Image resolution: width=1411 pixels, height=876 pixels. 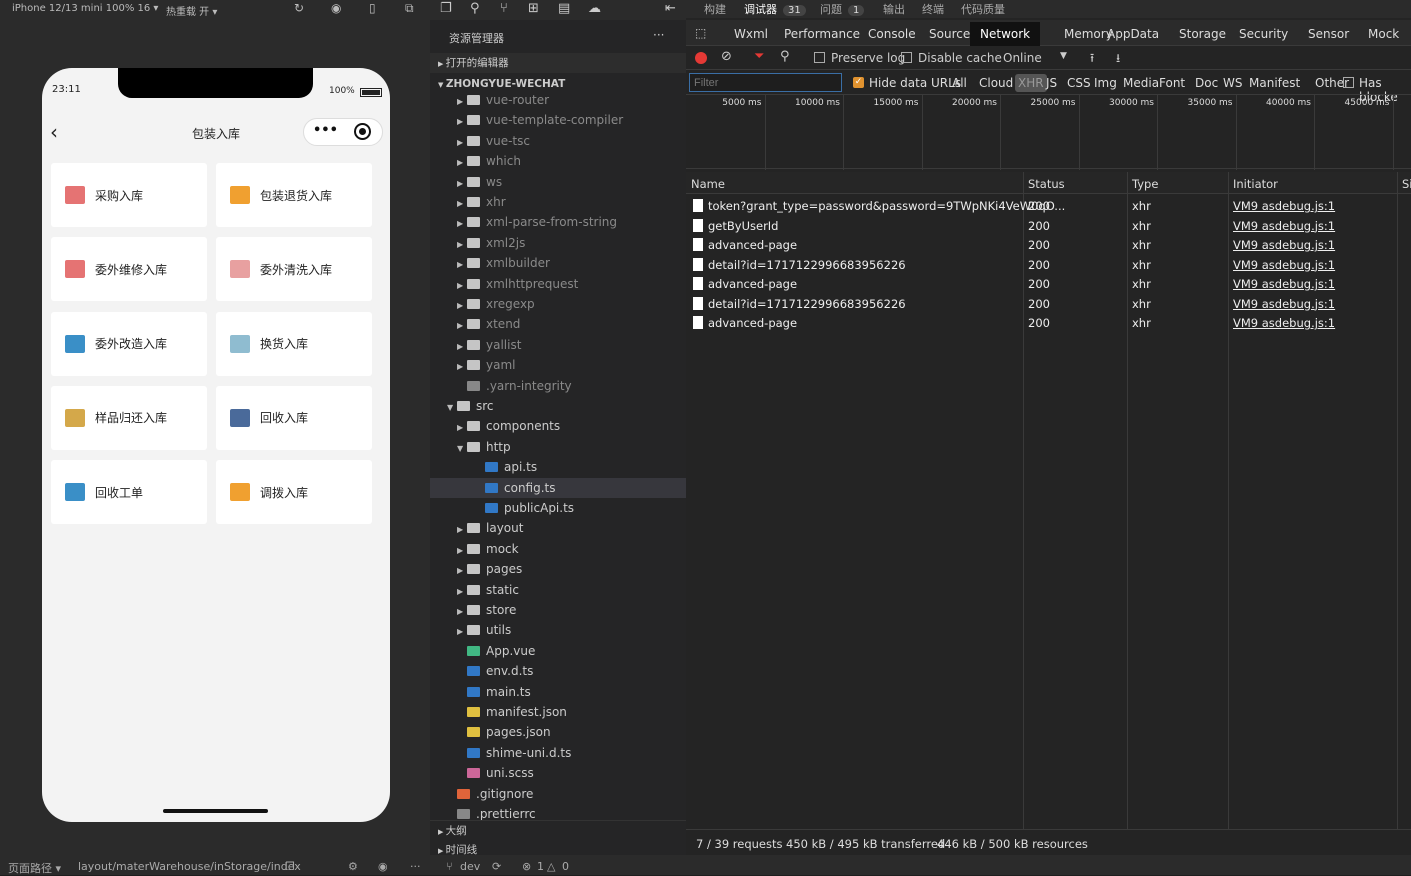 What do you see at coordinates (1088, 34) in the screenshot?
I see `tab-memory: Memory` at bounding box center [1088, 34].